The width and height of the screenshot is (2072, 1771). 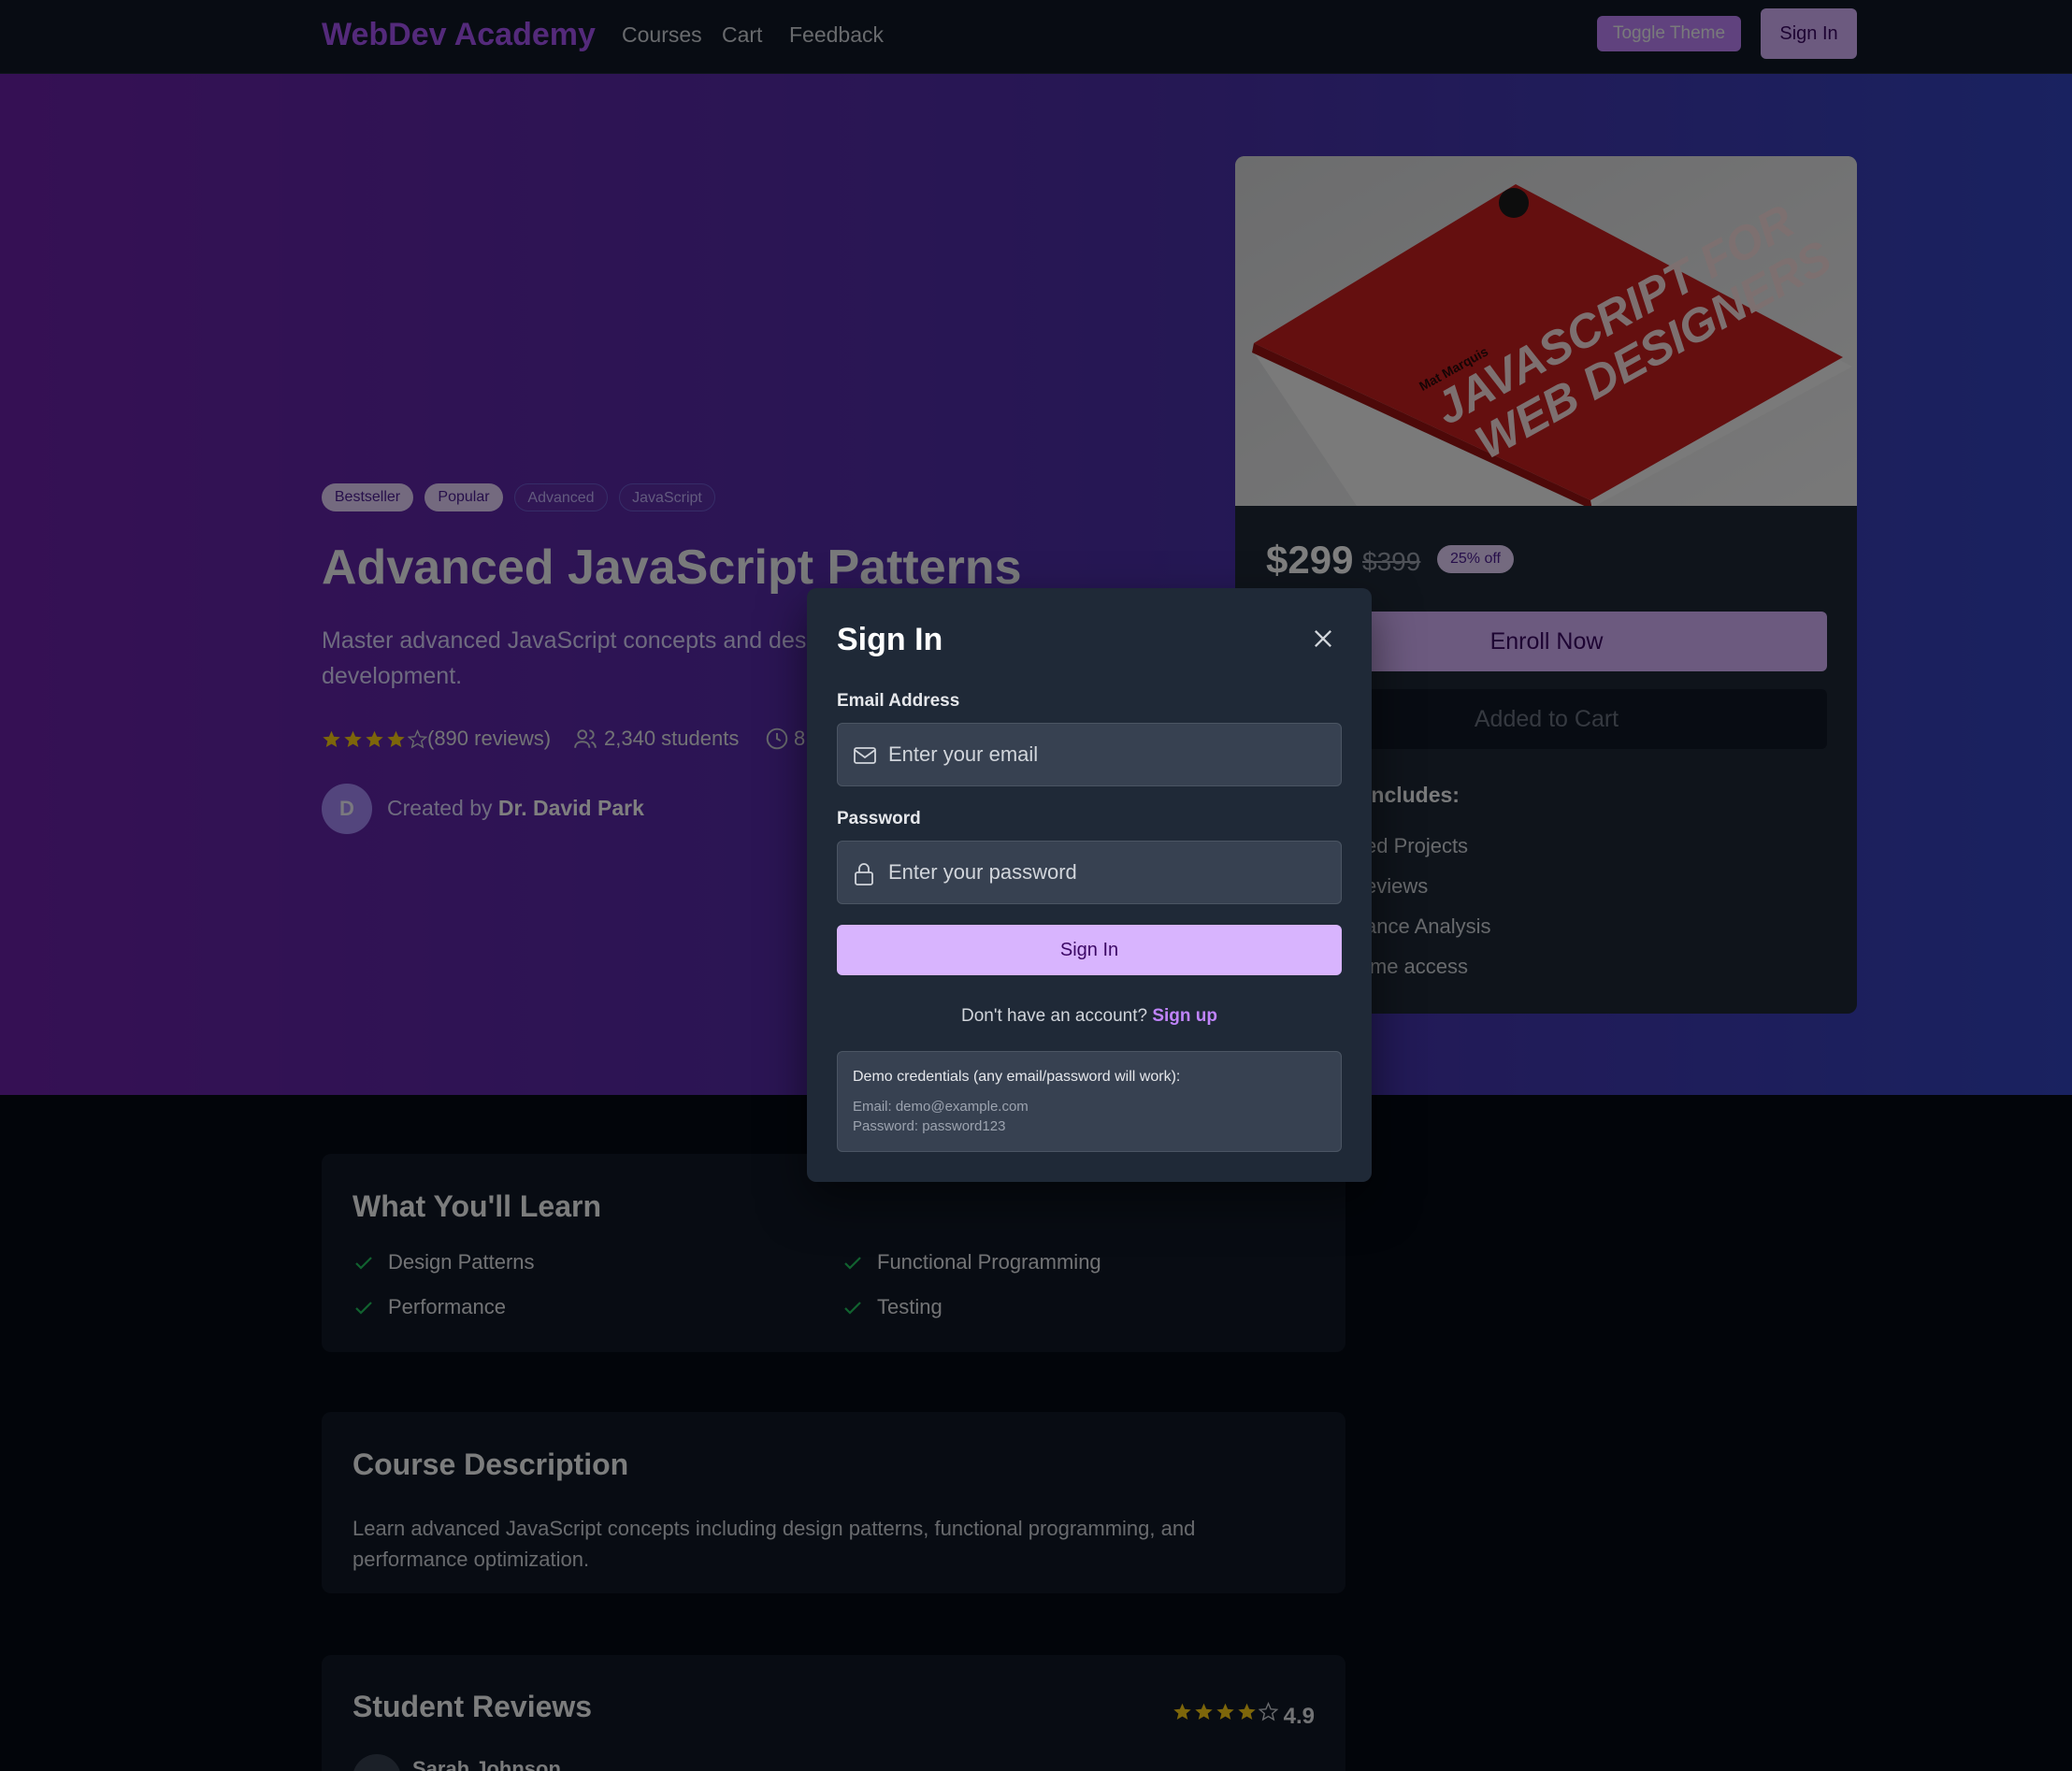 What do you see at coordinates (941, 1107) in the screenshot?
I see `demo-email: Email: demo@example.com` at bounding box center [941, 1107].